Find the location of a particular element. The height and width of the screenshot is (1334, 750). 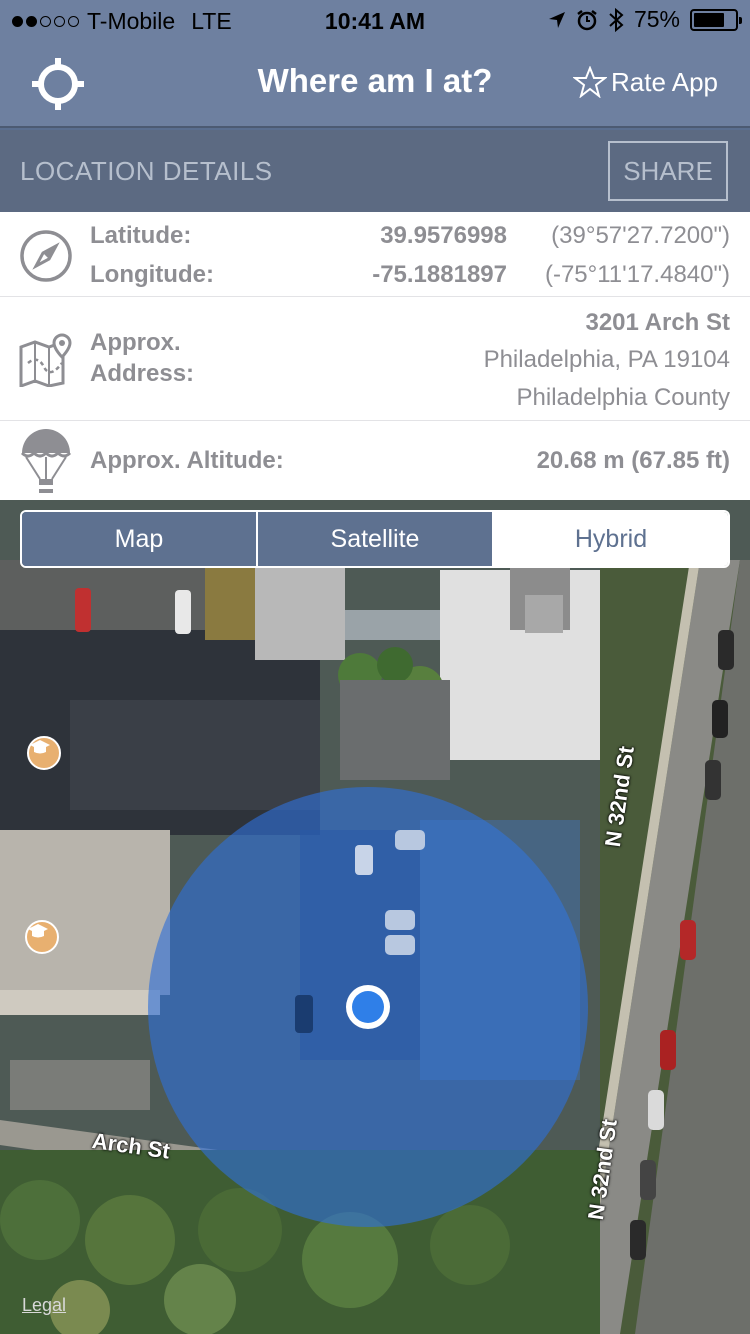

rate-app-button: Rate App is located at coordinates (645, 82).